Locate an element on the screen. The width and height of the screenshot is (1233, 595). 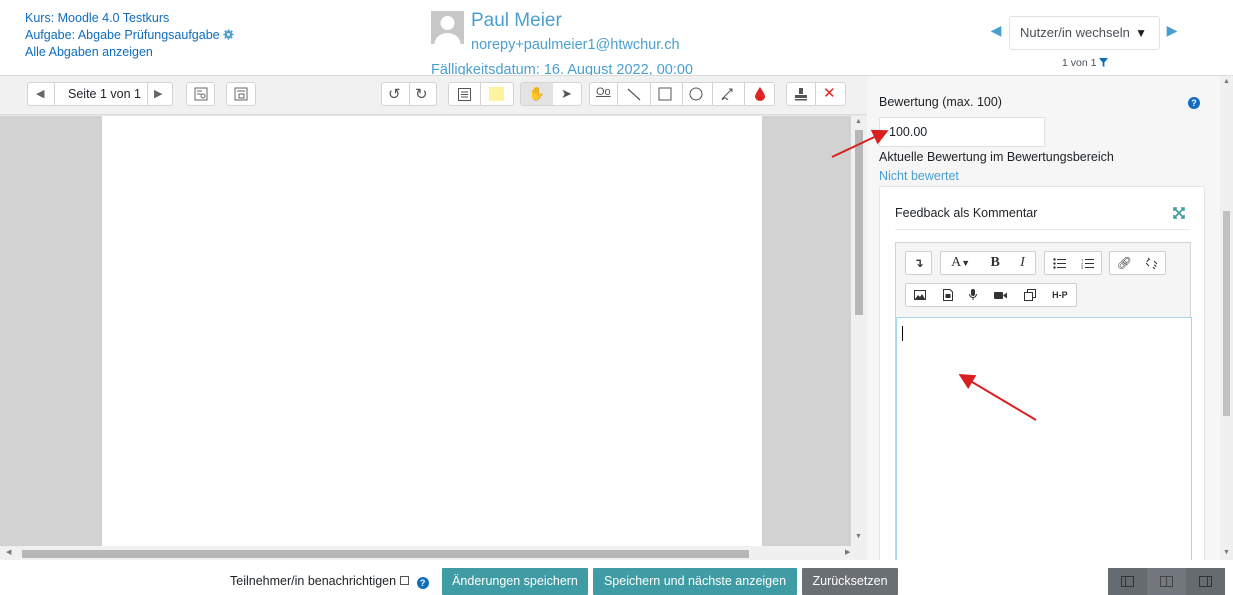
layout-left-icon is located at coordinates (1127, 581).